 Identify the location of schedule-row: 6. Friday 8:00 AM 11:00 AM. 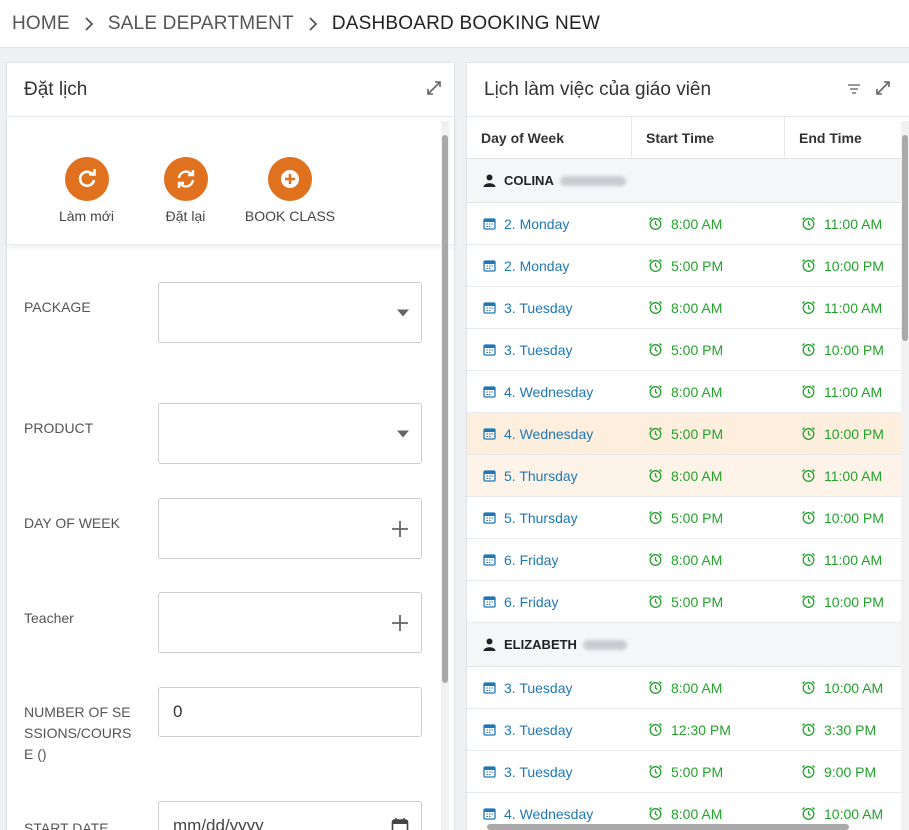
(688, 560).